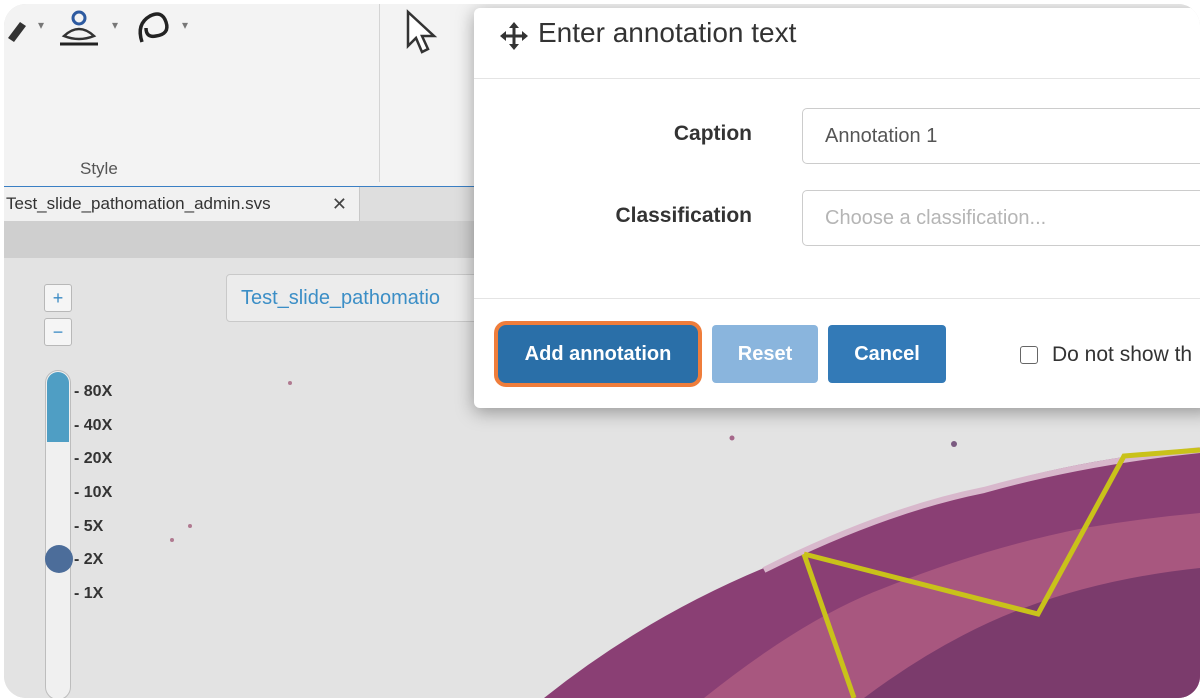 The height and width of the screenshot is (700, 1200). I want to click on dialog-header: Enter annotation text, so click(837, 43).